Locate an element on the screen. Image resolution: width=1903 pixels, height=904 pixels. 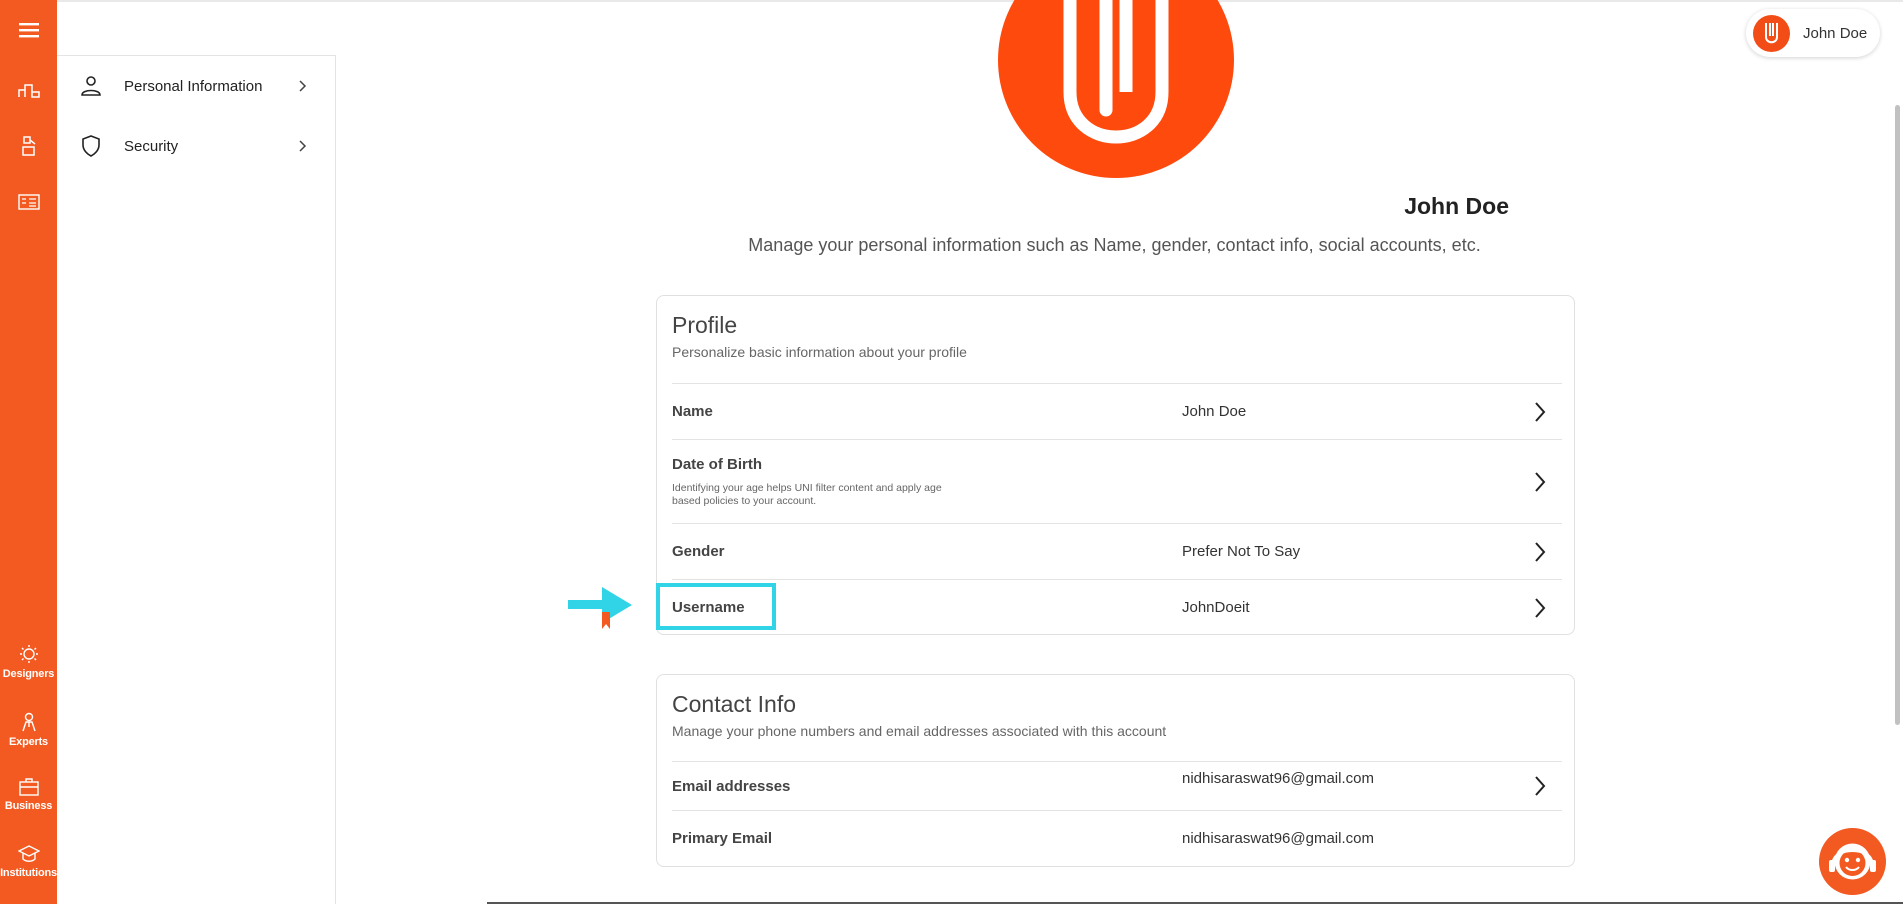
rail-nav-business: Business is located at coordinates (28, 795).